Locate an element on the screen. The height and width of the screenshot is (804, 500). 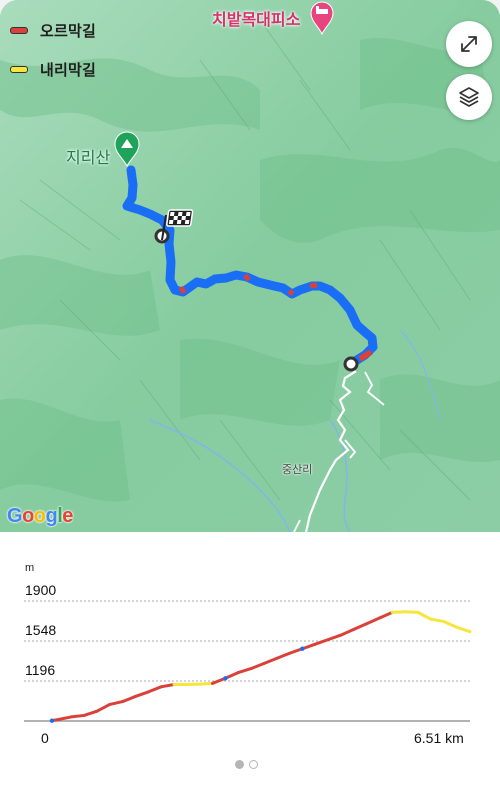
y-tick-1900: 1900 is located at coordinates (41, 590).